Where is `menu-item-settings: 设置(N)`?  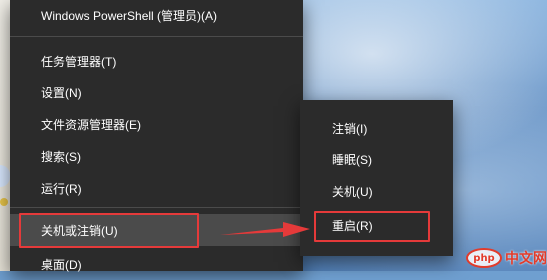 menu-item-settings: 设置(N) is located at coordinates (156, 92).